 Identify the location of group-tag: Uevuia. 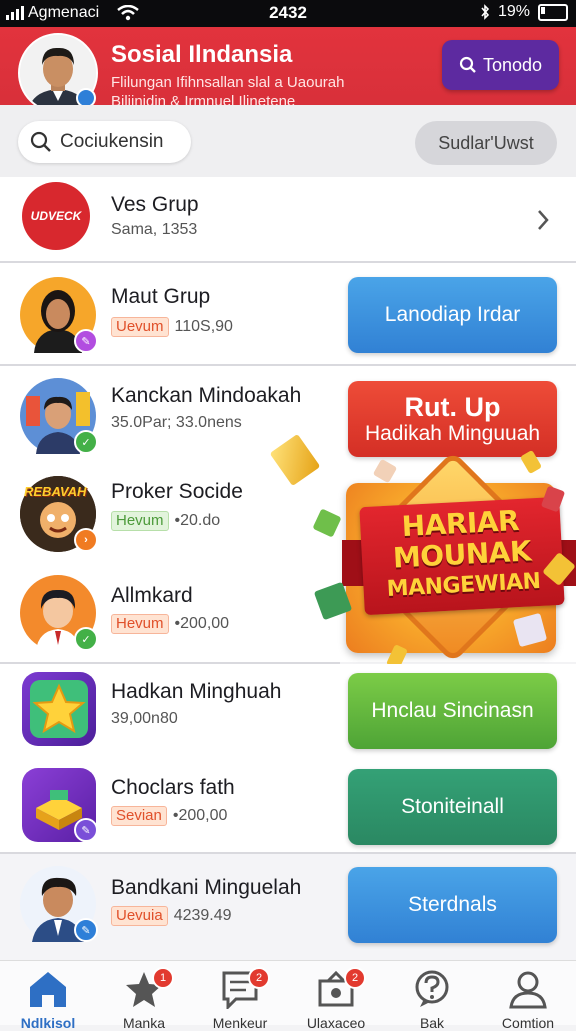
(139, 916).